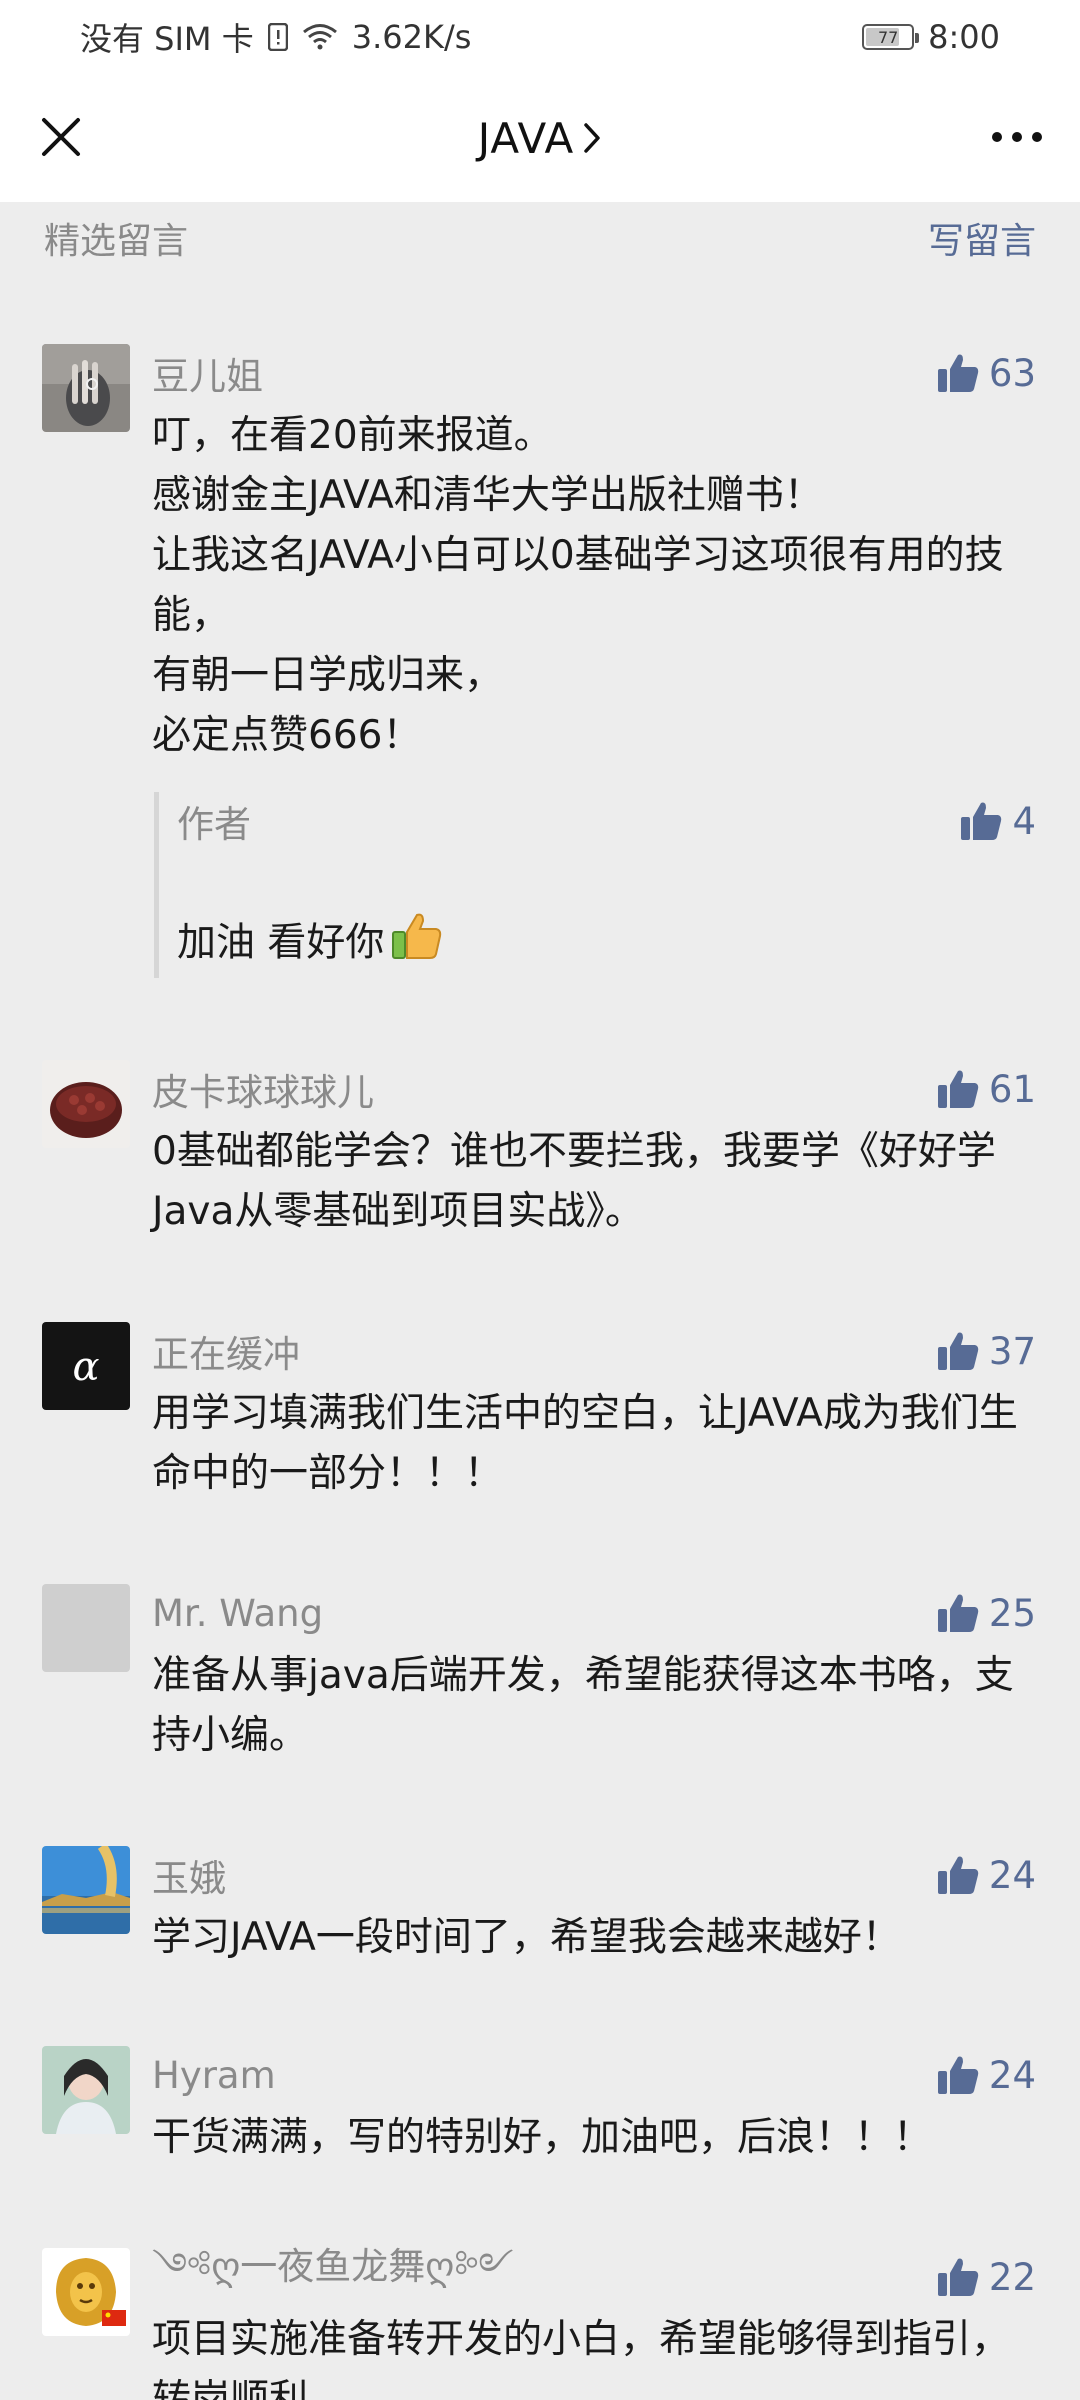 The image size is (1080, 2400). I want to click on author-reply: 作者 4 加油 看好你, so click(595, 885).